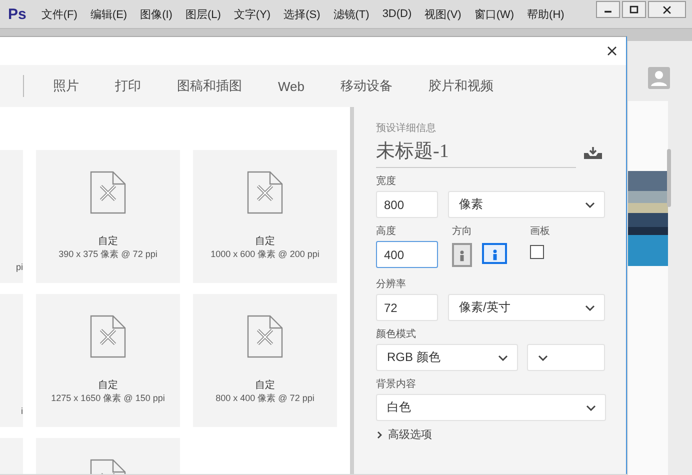 Image resolution: width=692 pixels, height=475 pixels. Describe the element at coordinates (108, 360) in the screenshot. I see `preset-card: 自定 1275 x 1650 像素 @ 150 ppi` at that location.